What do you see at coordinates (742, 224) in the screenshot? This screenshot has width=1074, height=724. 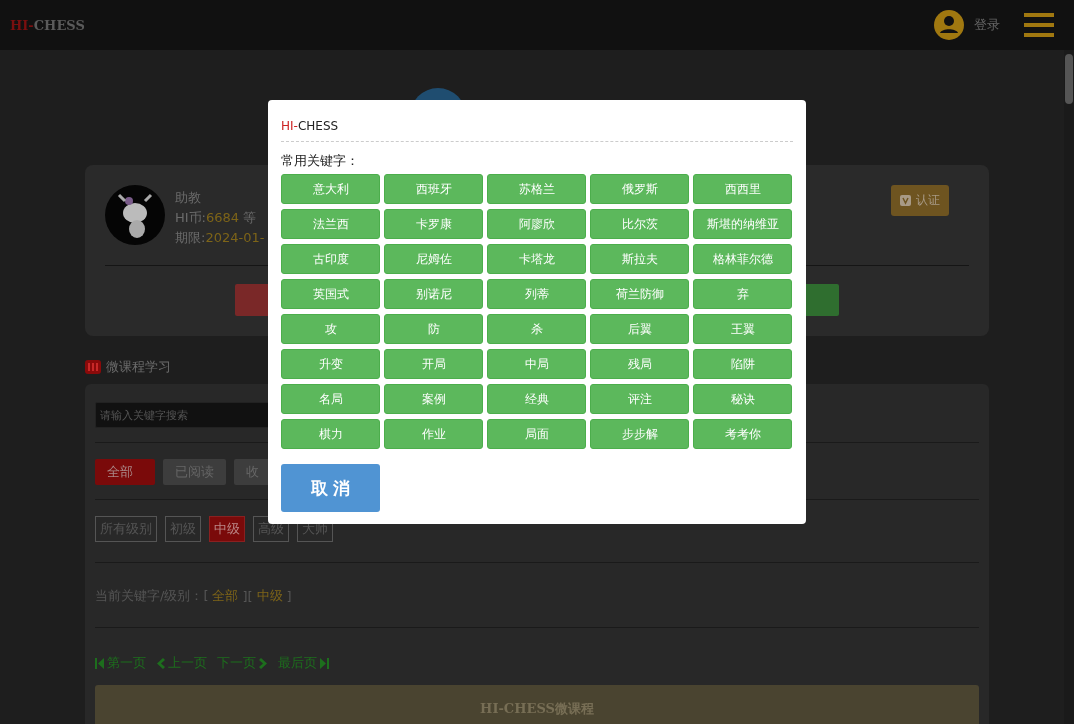 I see `keyword-button: 斯堪的纳维亚` at bounding box center [742, 224].